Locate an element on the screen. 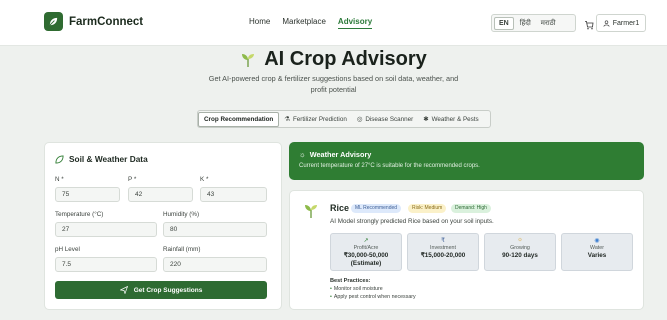 Image resolution: width=667 pixels, height=320 pixels. crop-name: Rice is located at coordinates (340, 208).